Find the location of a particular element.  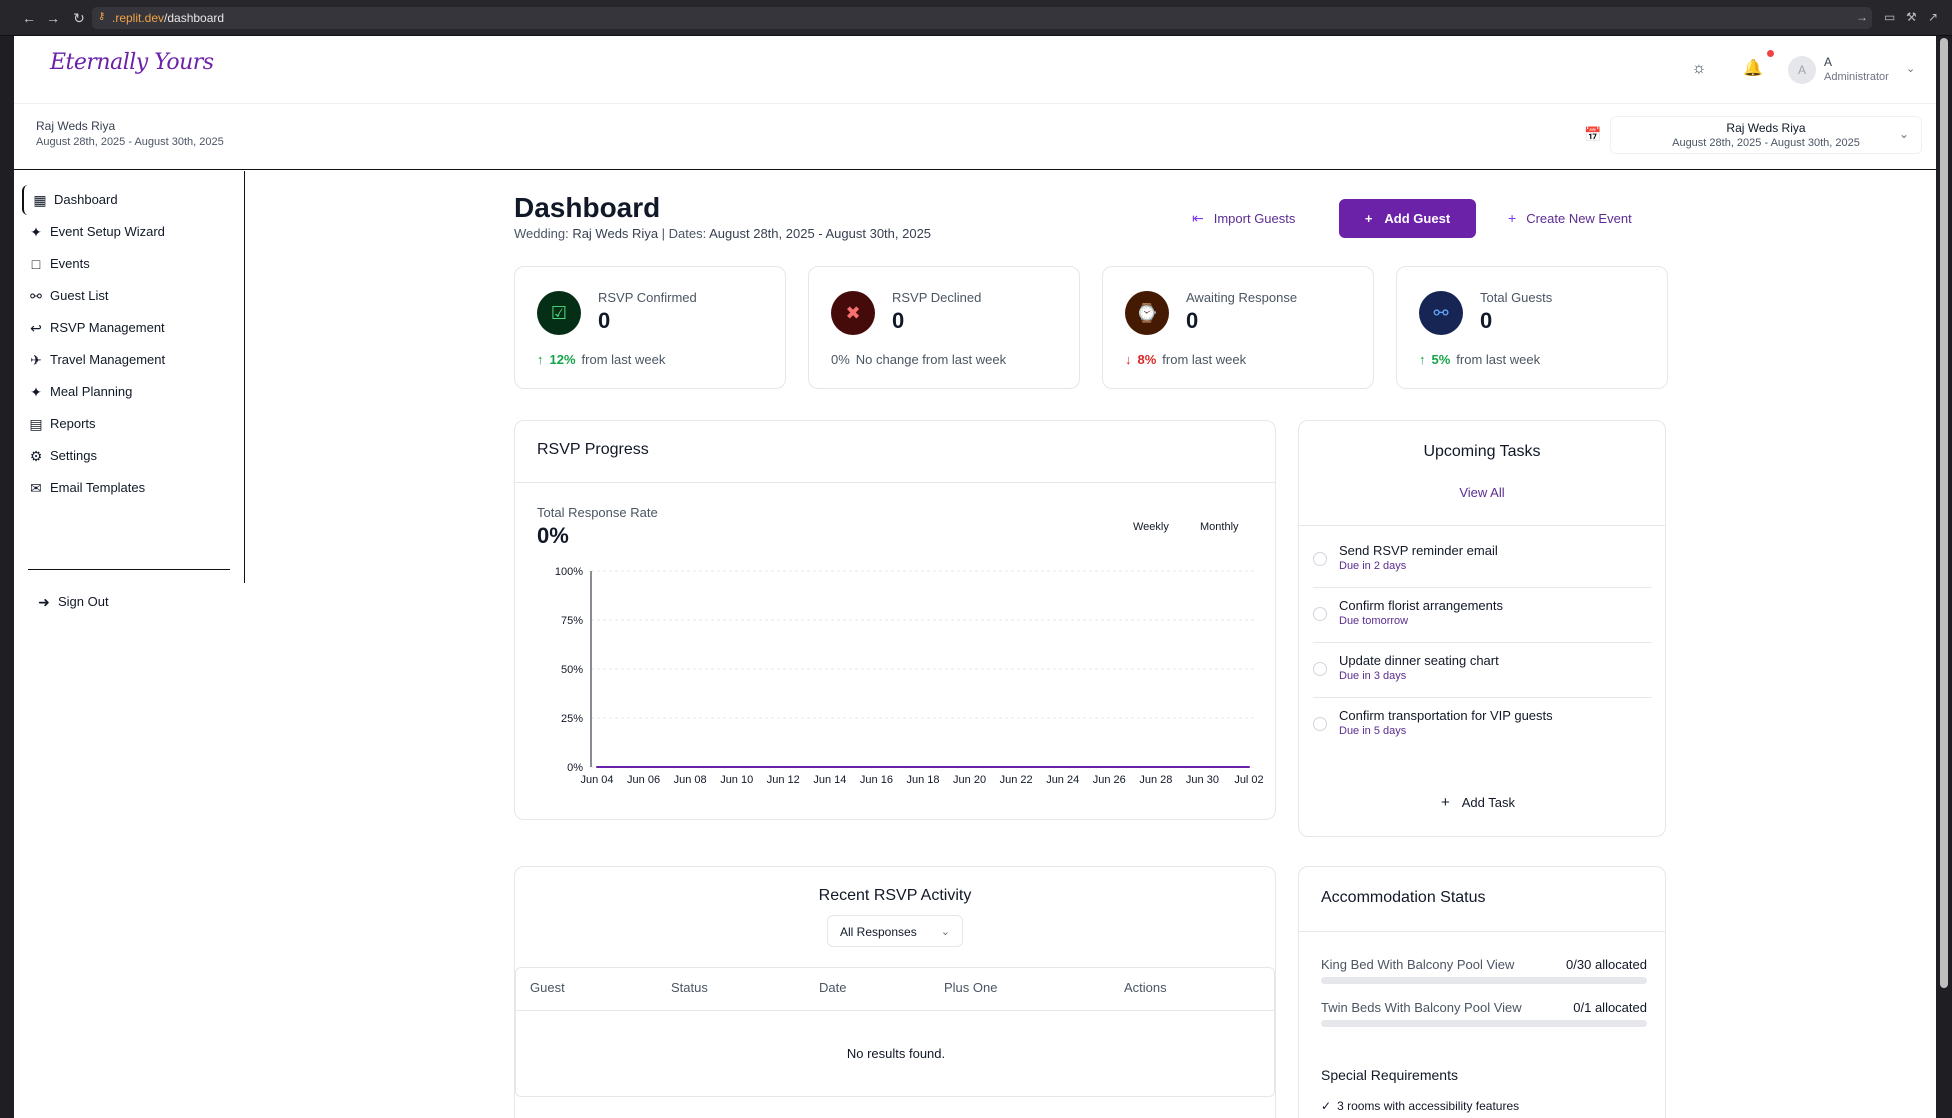

sidebar-item-meal-planning: ✦ Meal Planning is located at coordinates (127, 392).